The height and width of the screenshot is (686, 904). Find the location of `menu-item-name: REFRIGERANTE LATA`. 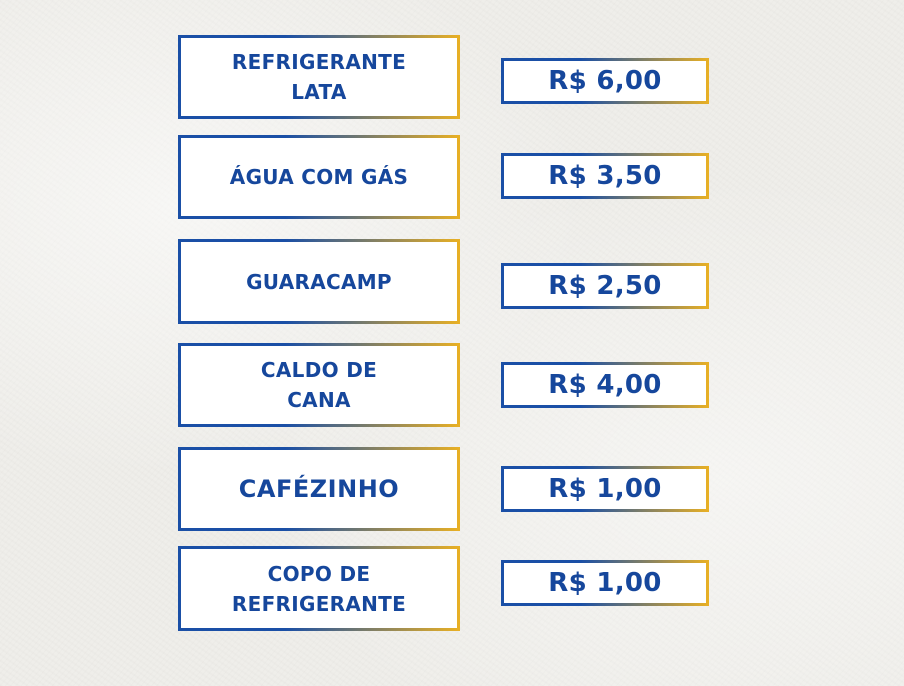

menu-item-name: REFRIGERANTE LATA is located at coordinates (319, 77).